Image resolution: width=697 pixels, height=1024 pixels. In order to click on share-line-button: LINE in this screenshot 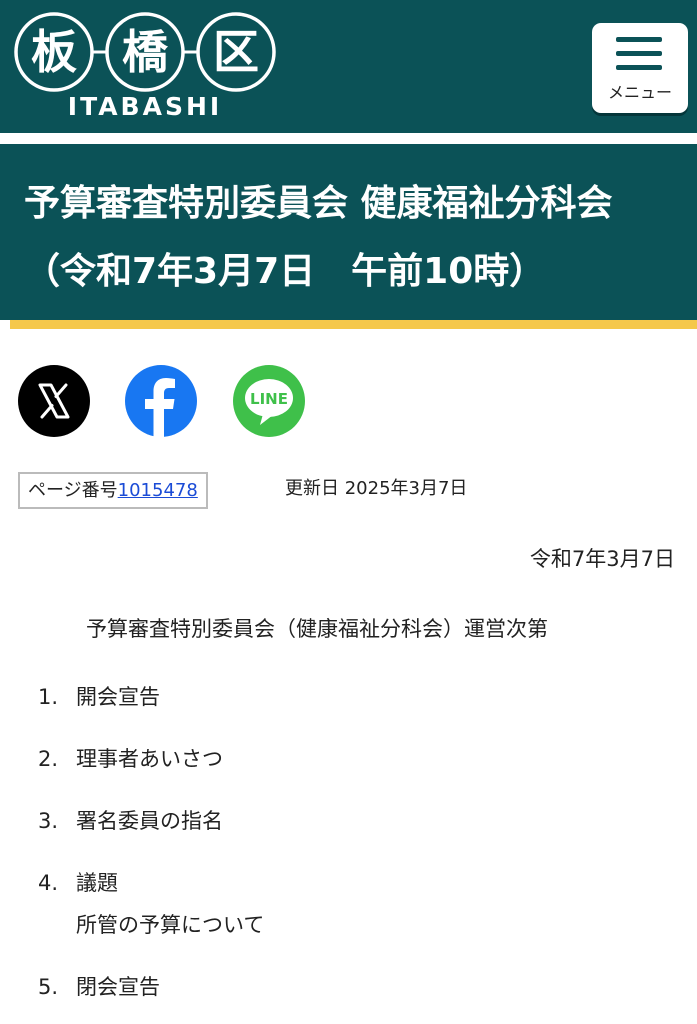, I will do `click(269, 401)`.